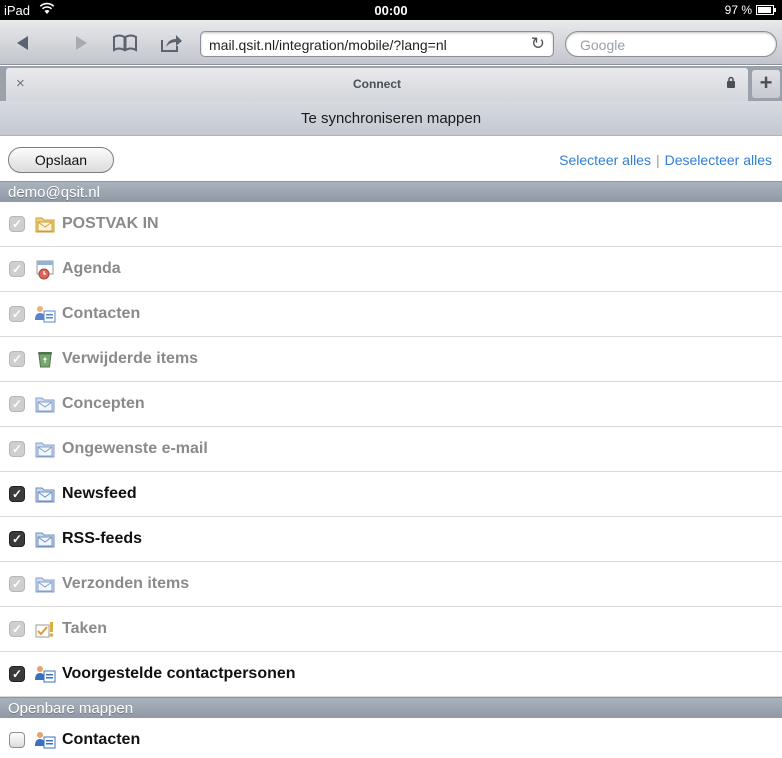 The width and height of the screenshot is (782, 758). Describe the element at coordinates (538, 44) in the screenshot. I see `reload-icon: ↻` at that location.